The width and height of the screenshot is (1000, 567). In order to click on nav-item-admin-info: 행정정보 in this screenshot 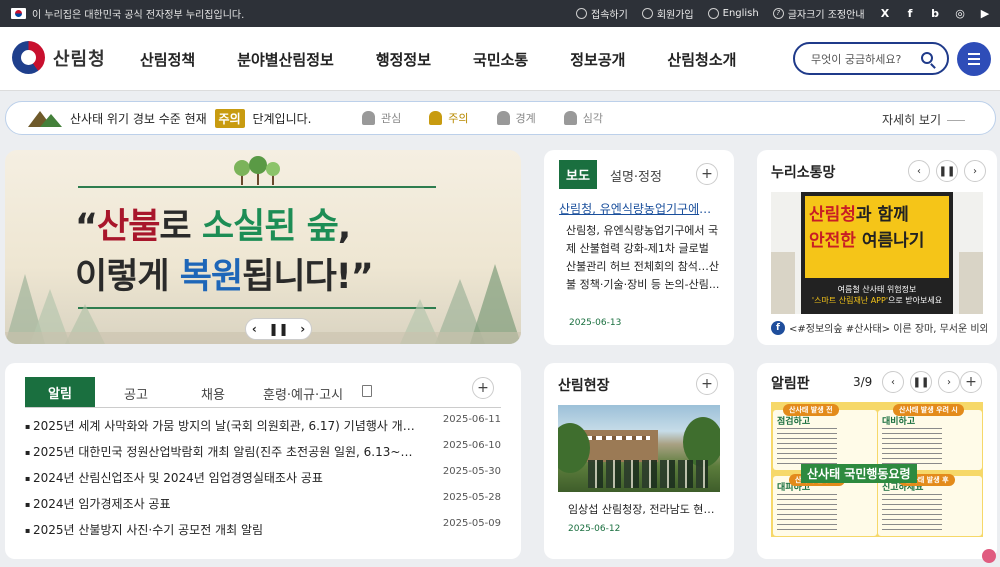, I will do `click(403, 59)`.